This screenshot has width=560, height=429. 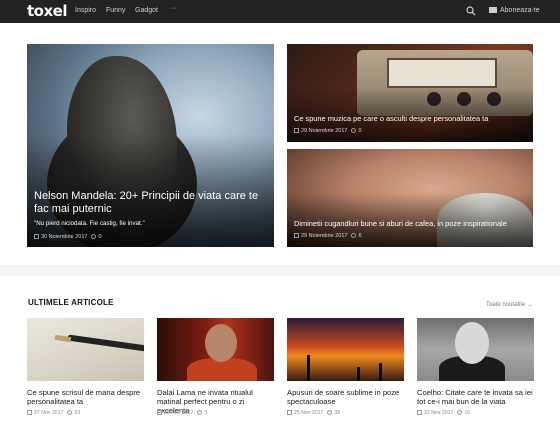 What do you see at coordinates (509, 305) in the screenshot?
I see `all-news-link: Toate noutatile →` at bounding box center [509, 305].